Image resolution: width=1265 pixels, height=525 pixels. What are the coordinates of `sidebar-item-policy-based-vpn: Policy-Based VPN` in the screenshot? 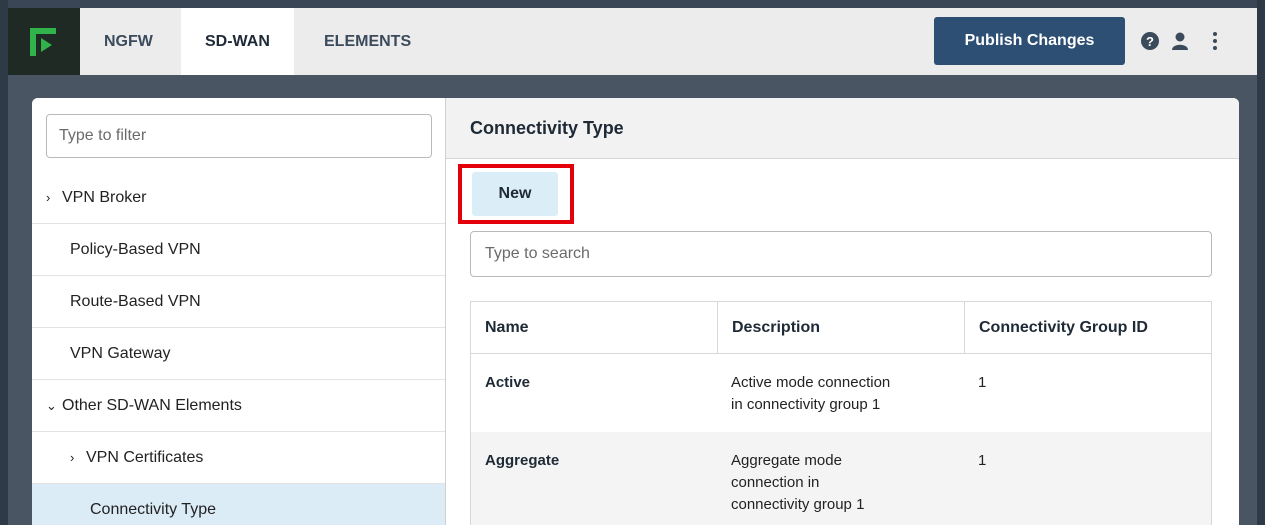 It's located at (238, 250).